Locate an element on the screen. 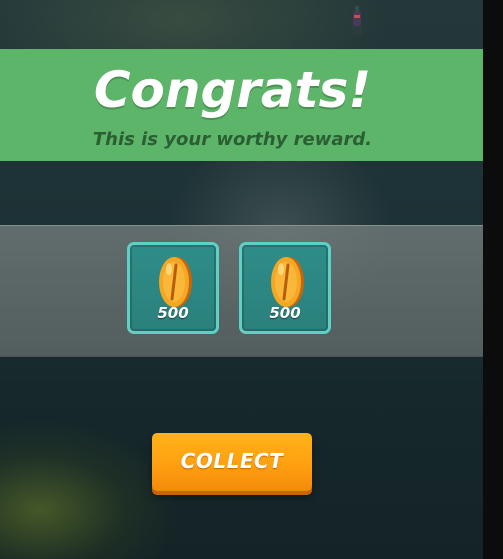 This screenshot has width=503, height=559. page-title: Congrats! is located at coordinates (232, 90).